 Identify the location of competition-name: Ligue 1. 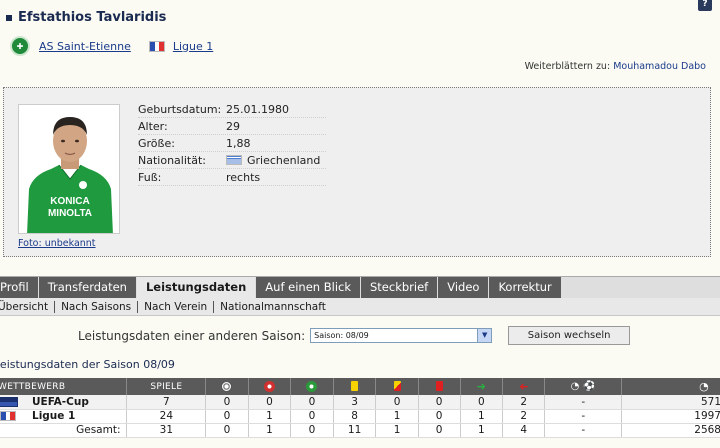
(53, 416).